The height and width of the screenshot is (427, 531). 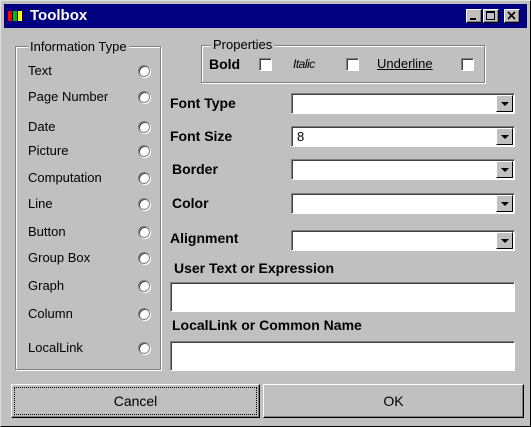 I want to click on radio-label-group-box: Group Box, so click(x=59, y=257).